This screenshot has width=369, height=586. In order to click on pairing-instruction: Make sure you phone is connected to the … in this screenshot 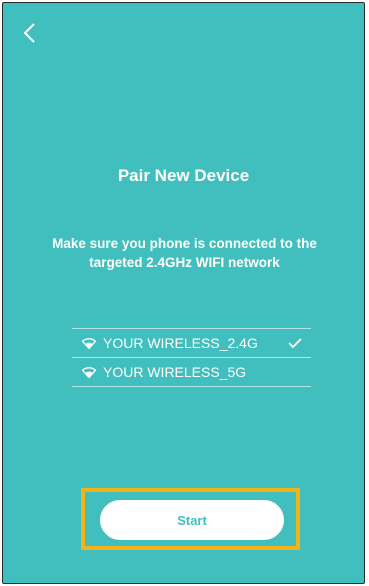, I will do `click(184, 253)`.